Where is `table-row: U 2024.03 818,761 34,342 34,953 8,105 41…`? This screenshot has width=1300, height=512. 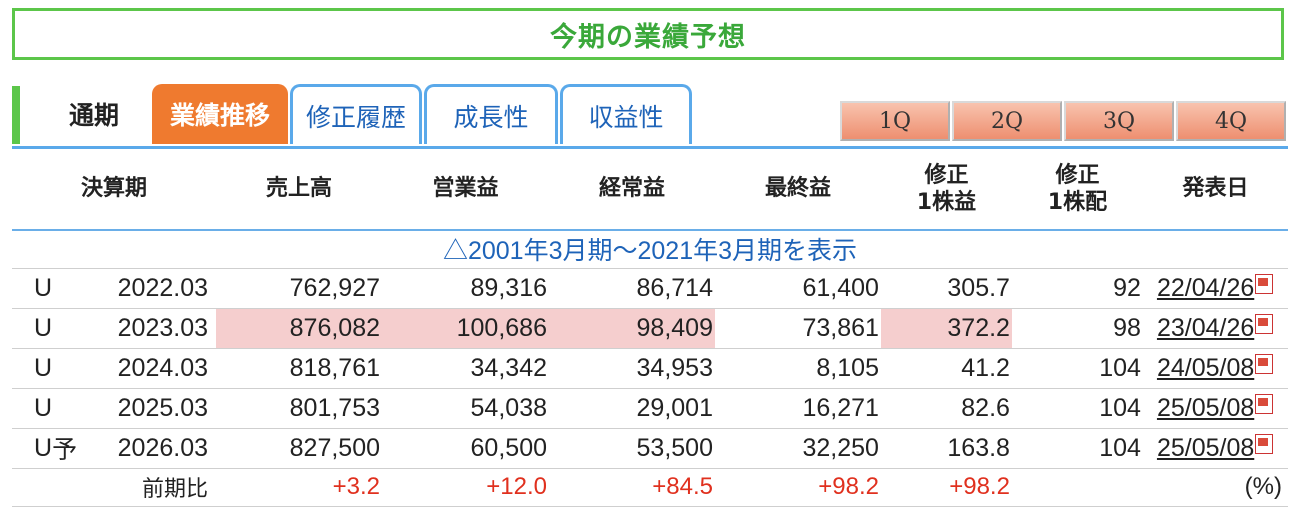
table-row: U 2024.03 818,761 34,342 34,953 8,105 41… is located at coordinates (650, 368).